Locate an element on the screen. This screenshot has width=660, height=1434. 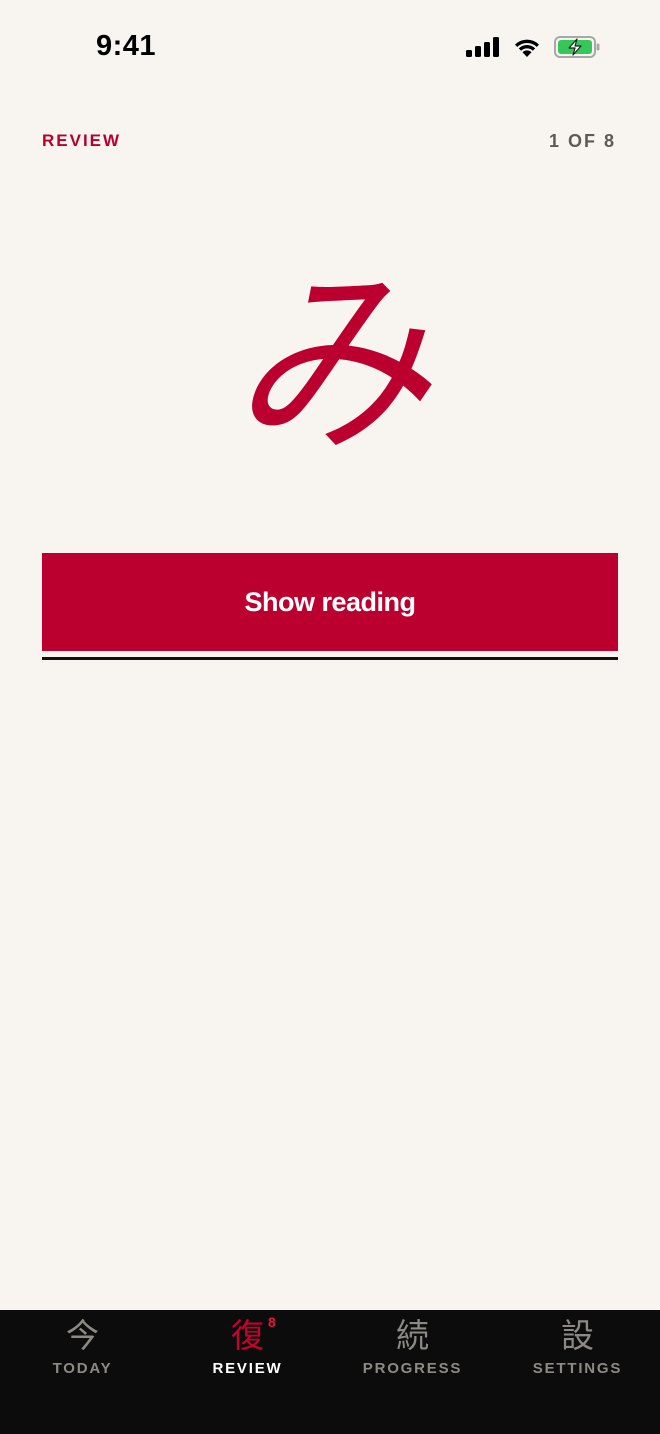
today-icon: 今 is located at coordinates (82, 1335).